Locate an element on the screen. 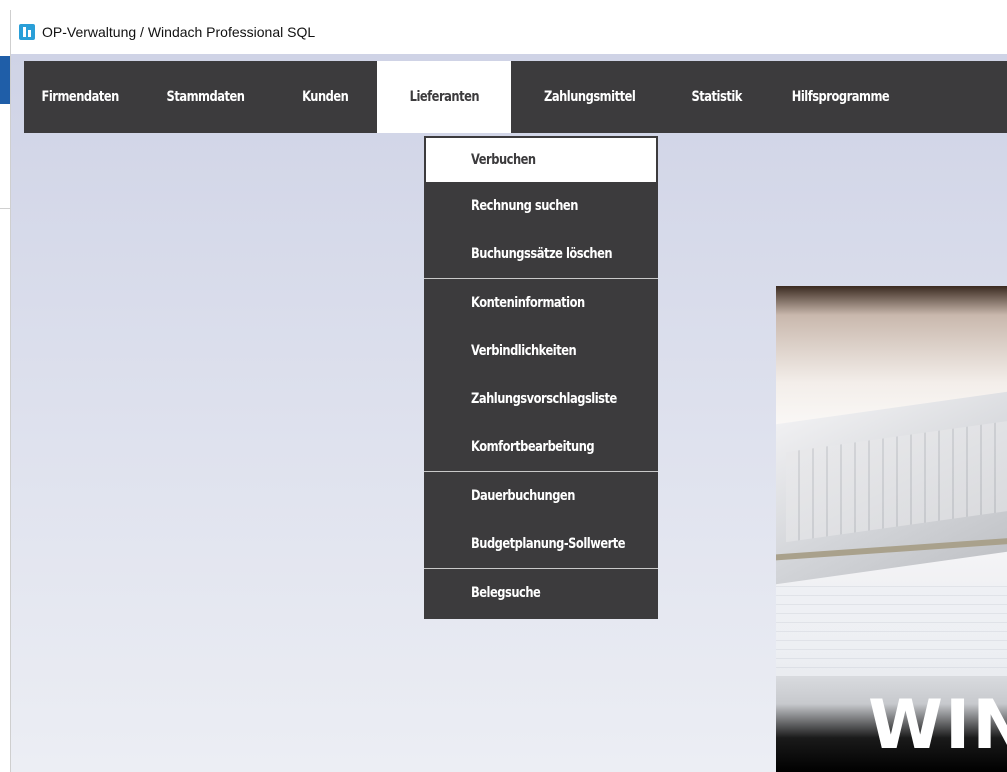 This screenshot has width=1007, height=772. product-banner-image: WIN is located at coordinates (891, 529).